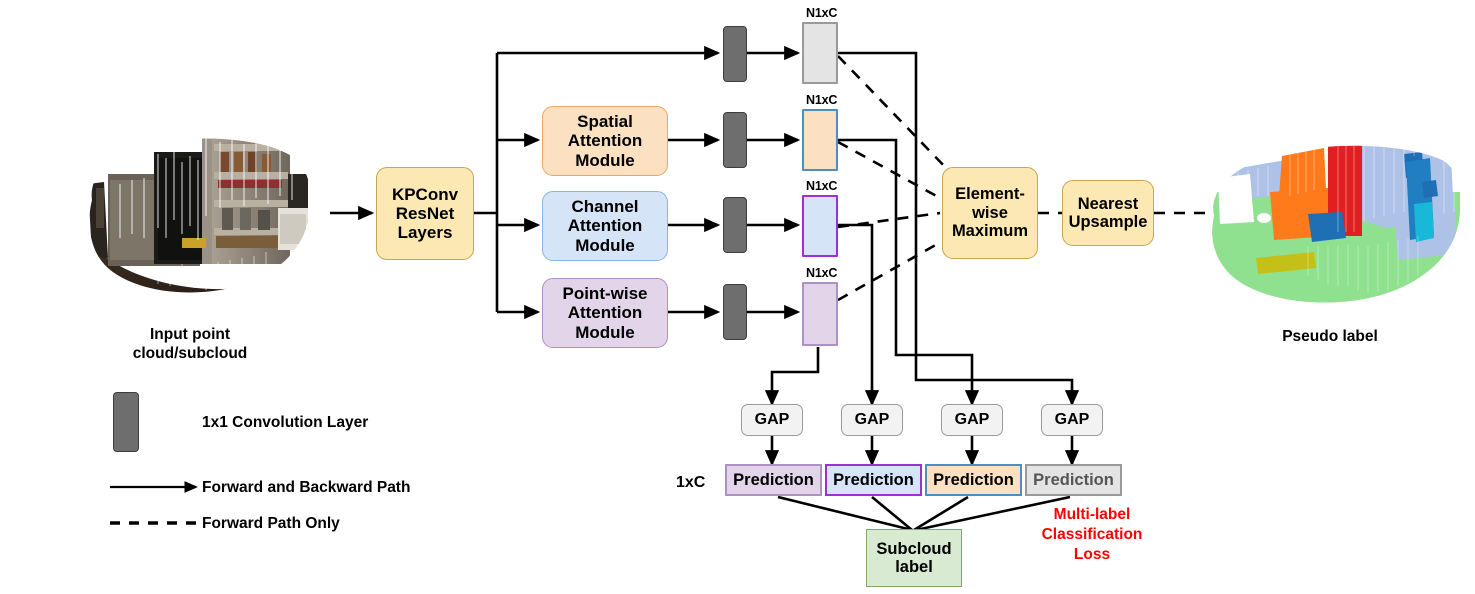 This screenshot has width=1475, height=594. I want to click on prediction-spatial: Prediction, so click(973, 480).